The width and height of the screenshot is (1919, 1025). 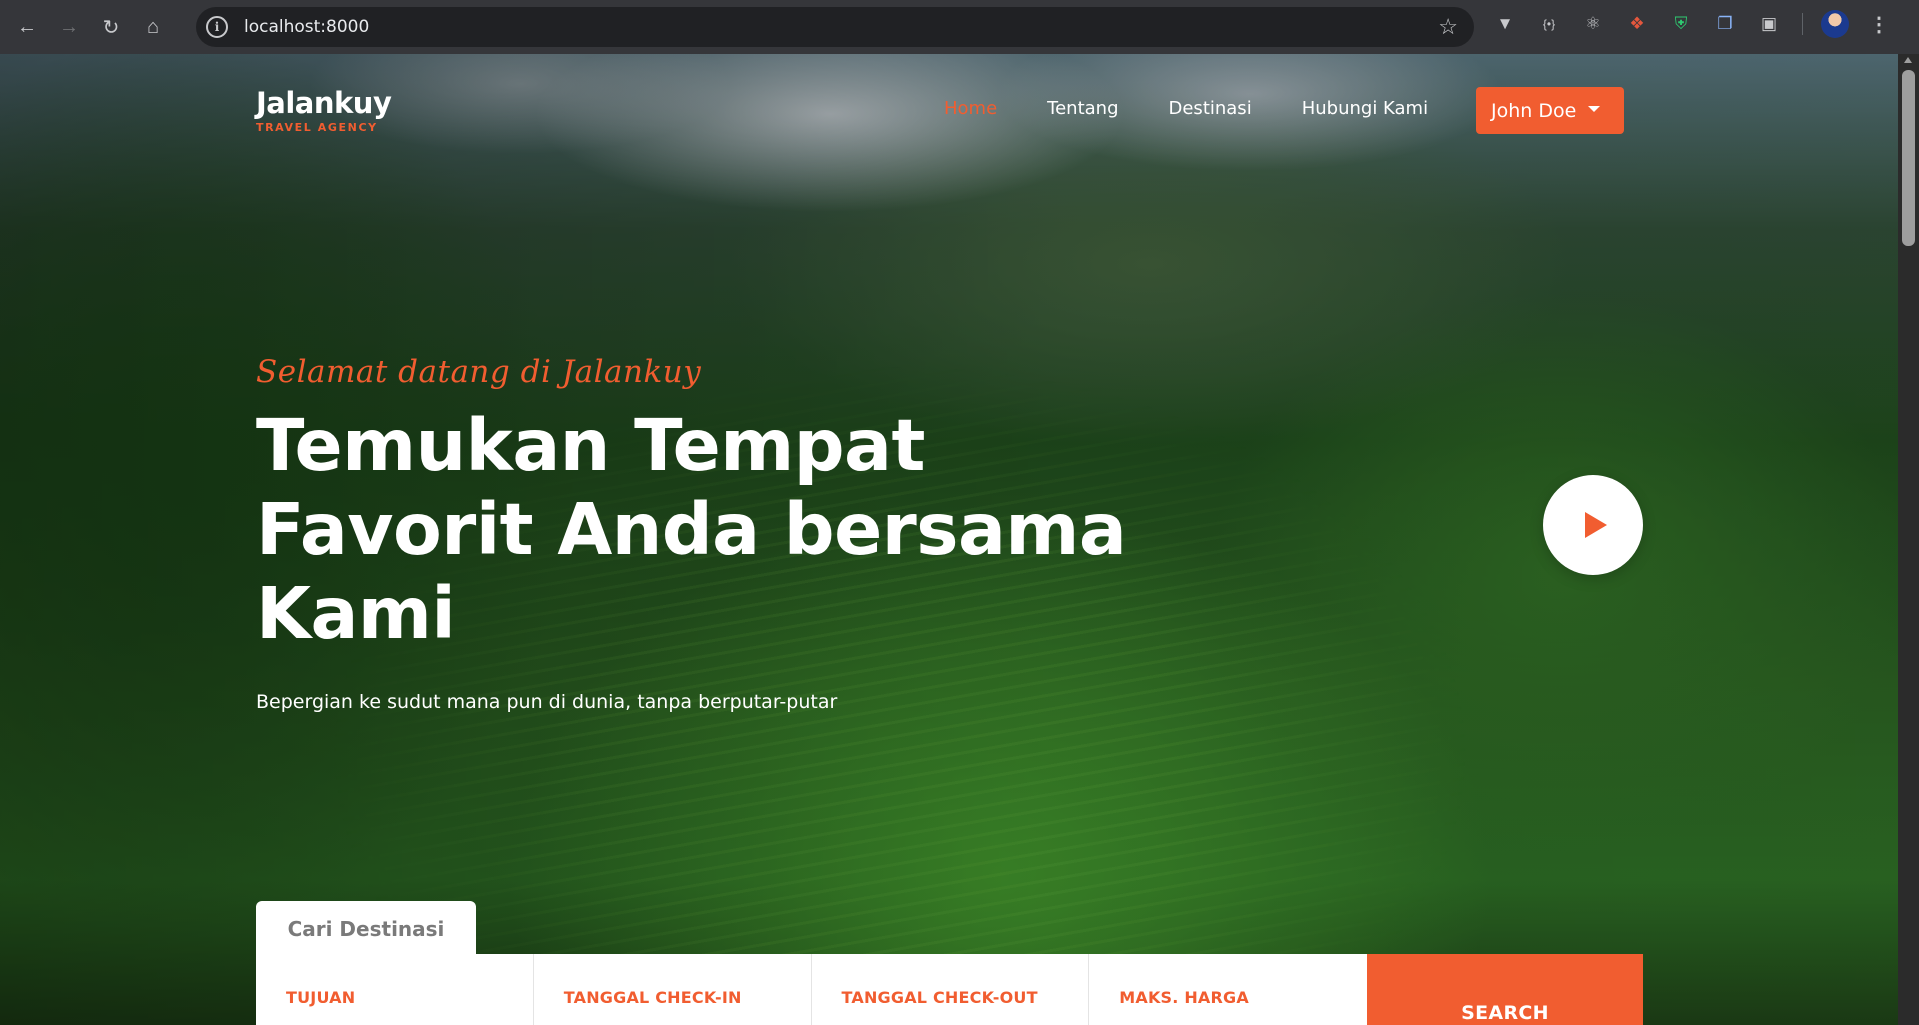 I want to click on welcome-text: Selamat datang di Jalankuy, so click(x=479, y=372).